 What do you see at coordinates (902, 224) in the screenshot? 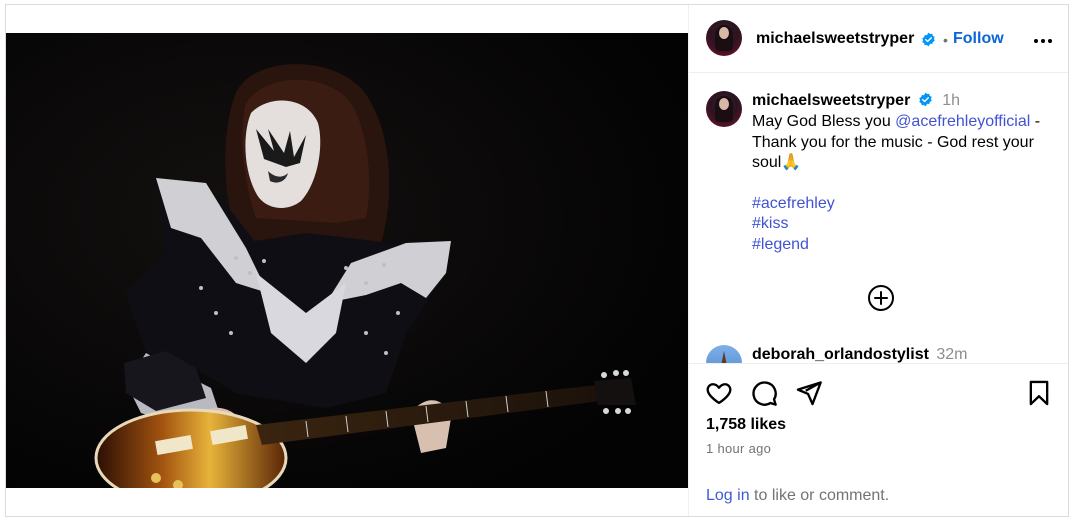
I see `hashtag-link: #kiss` at bounding box center [902, 224].